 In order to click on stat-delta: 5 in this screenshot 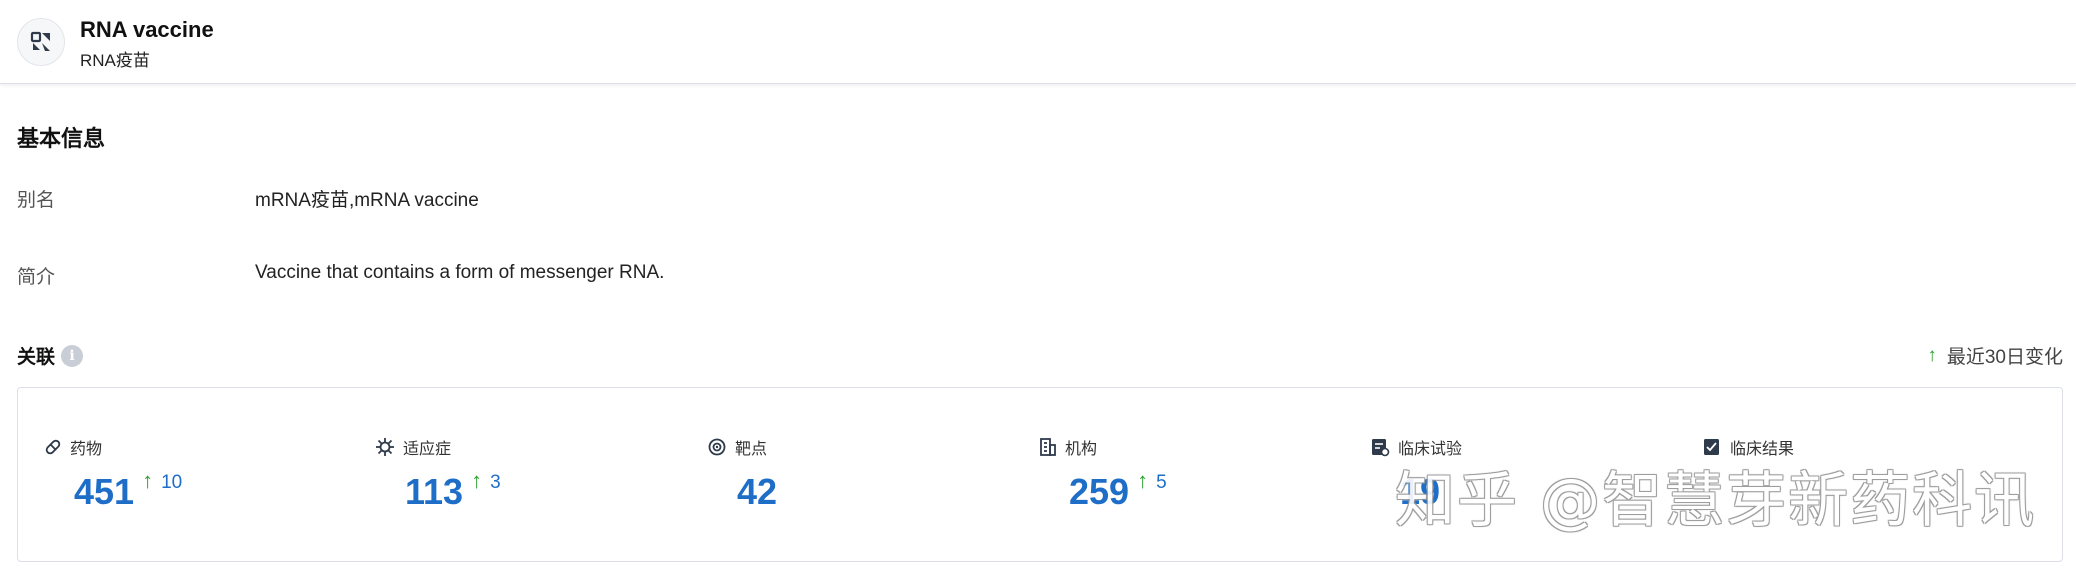, I will do `click(1161, 483)`.